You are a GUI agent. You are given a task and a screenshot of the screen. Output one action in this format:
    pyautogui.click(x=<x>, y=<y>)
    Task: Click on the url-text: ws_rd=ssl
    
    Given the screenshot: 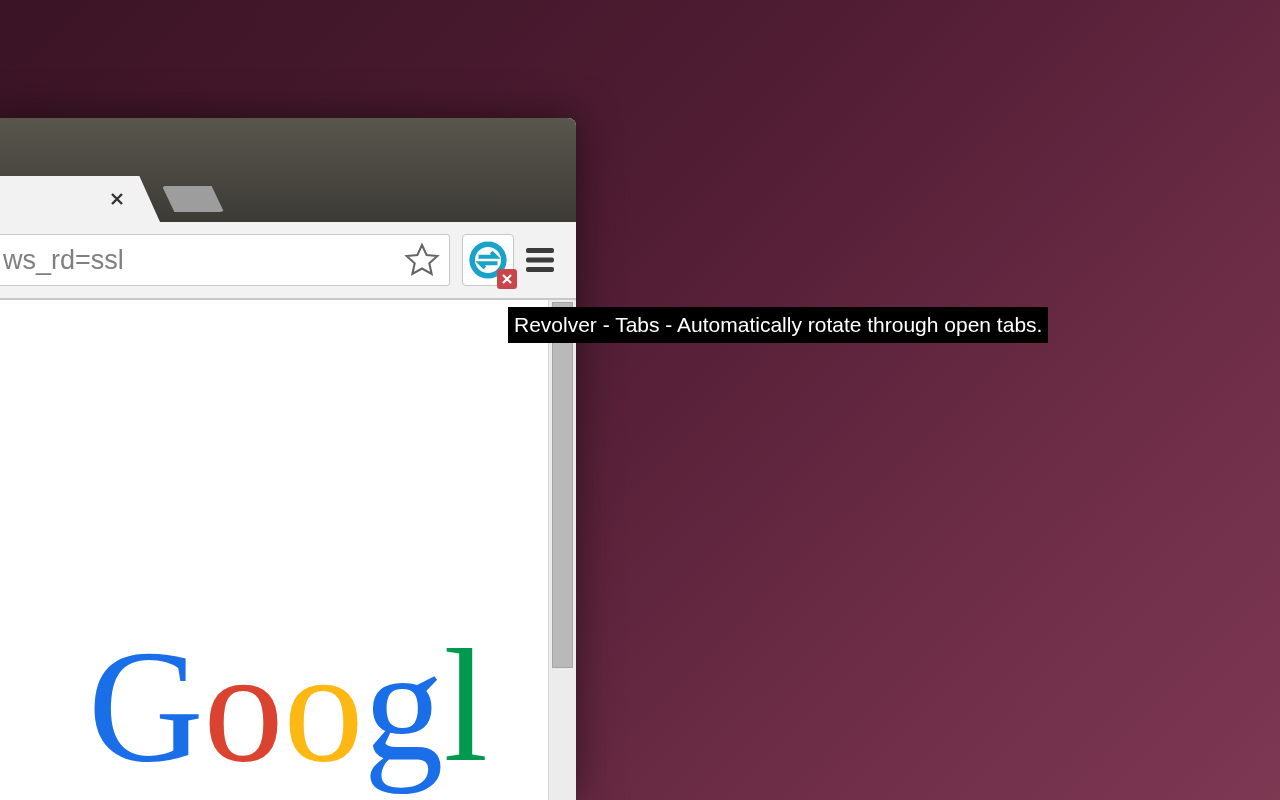 What is the action you would take?
    pyautogui.click(x=63, y=260)
    